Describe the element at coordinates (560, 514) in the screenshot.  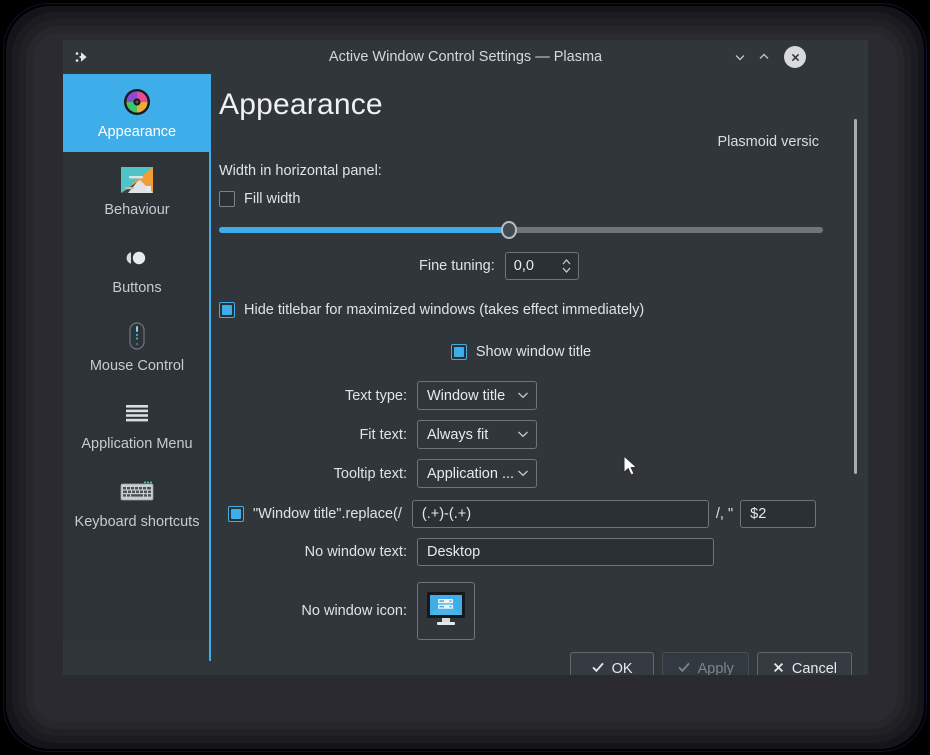
I see `replace-pattern-input: (.+)-(.+)` at that location.